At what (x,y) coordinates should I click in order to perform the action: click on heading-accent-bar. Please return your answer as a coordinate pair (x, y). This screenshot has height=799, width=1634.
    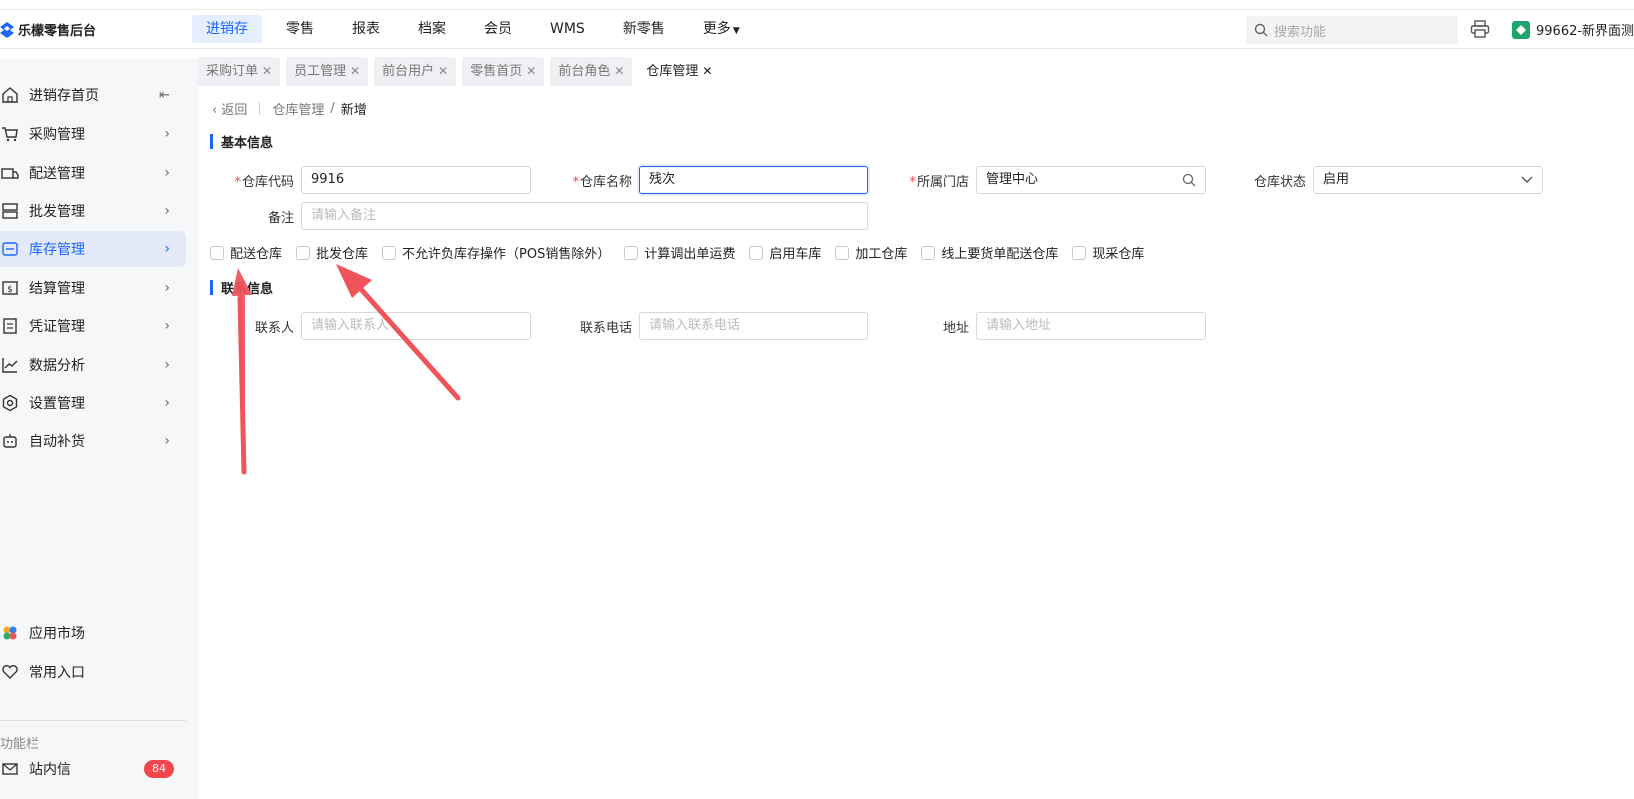
    Looking at the image, I should click on (211, 287).